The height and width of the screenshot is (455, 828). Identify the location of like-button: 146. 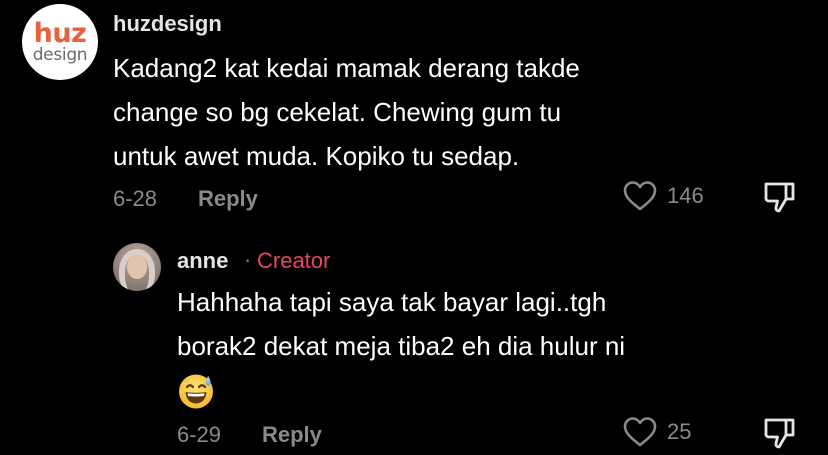
(663, 196).